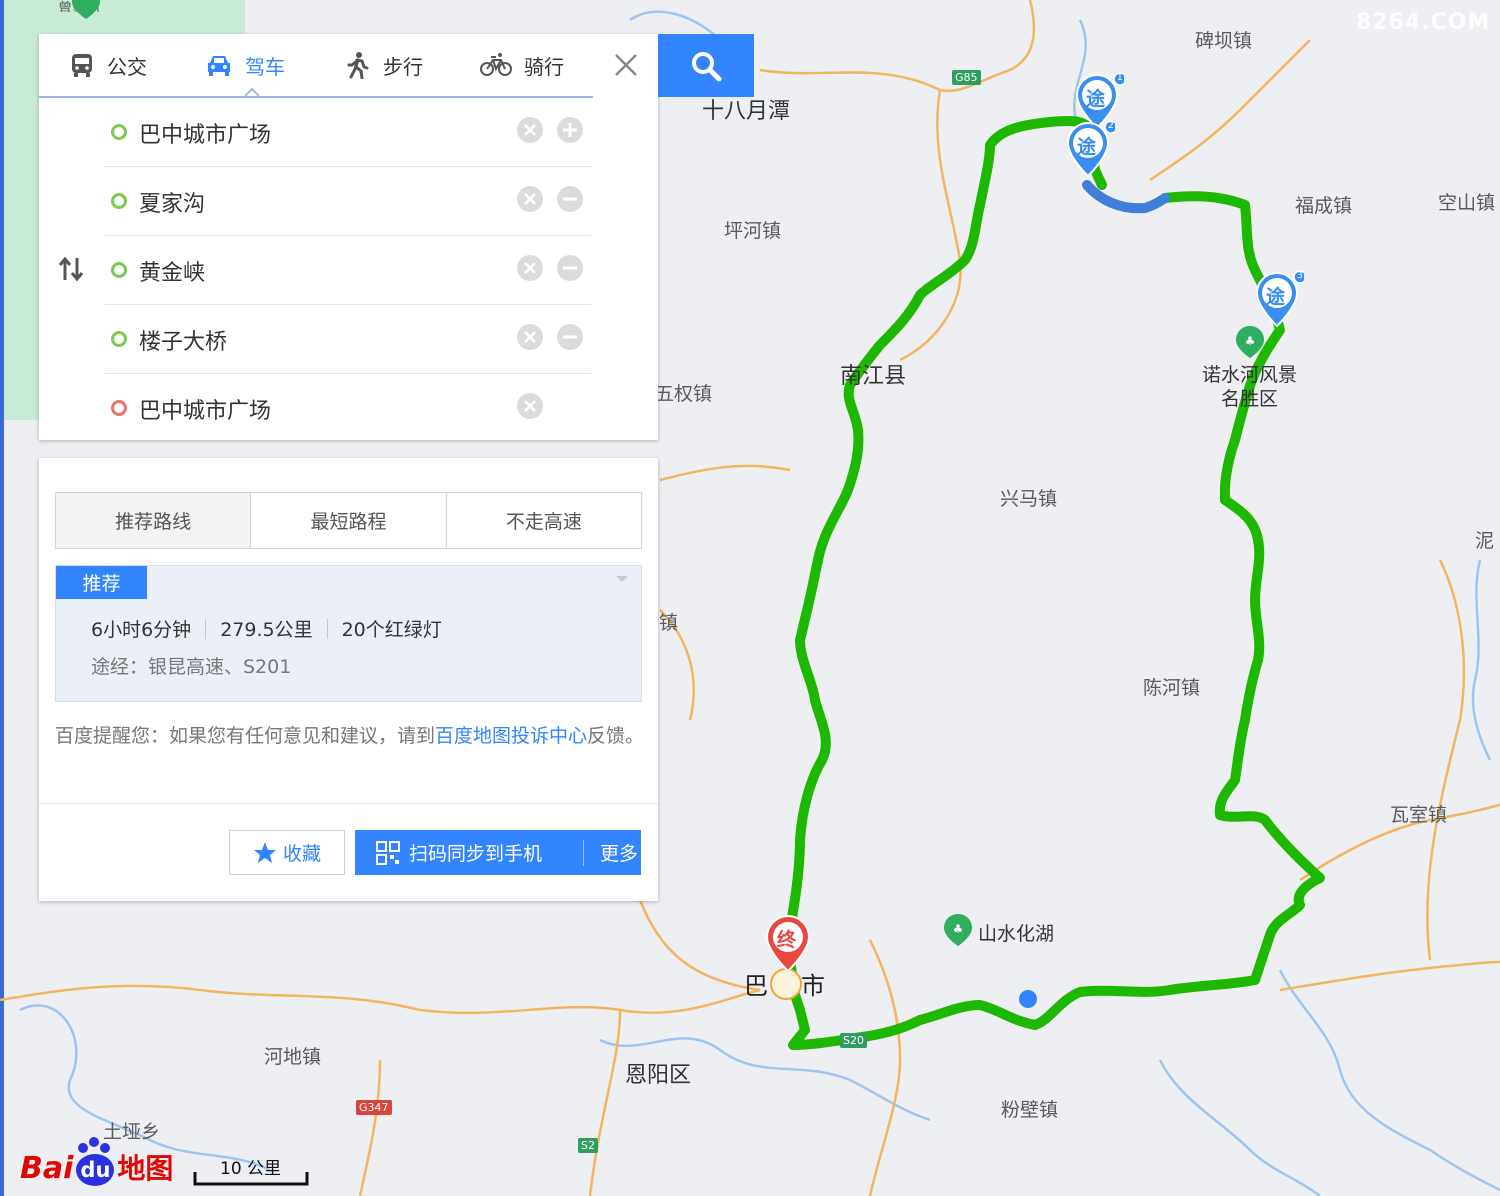 This screenshot has width=1500, height=1196. I want to click on tab-ride: 骑行, so click(522, 65).